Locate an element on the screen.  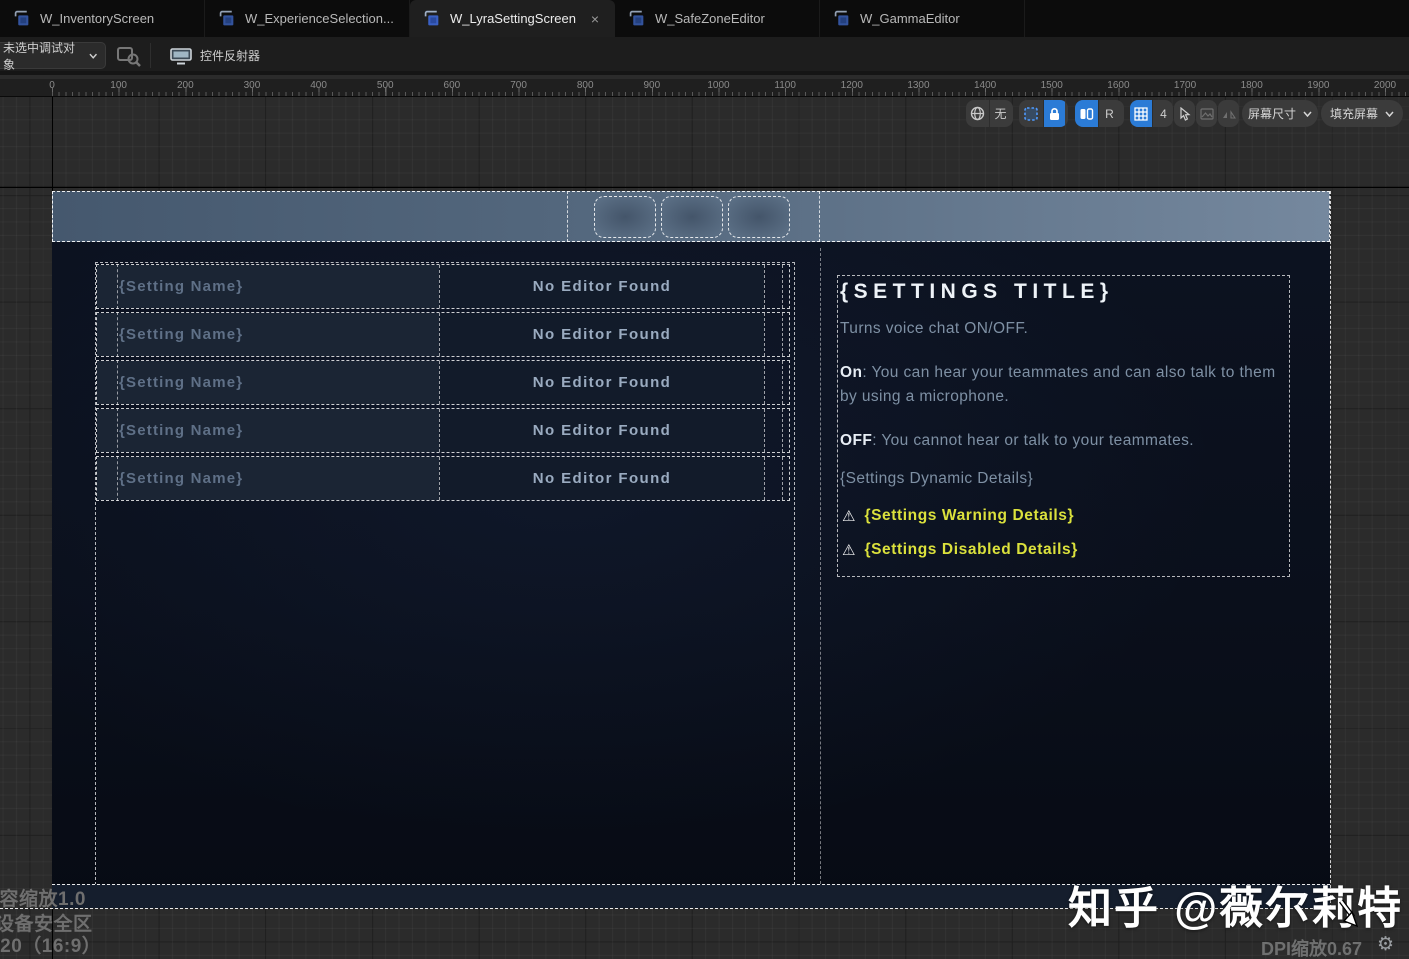
widget-outlines-button is located at coordinates (1086, 113).